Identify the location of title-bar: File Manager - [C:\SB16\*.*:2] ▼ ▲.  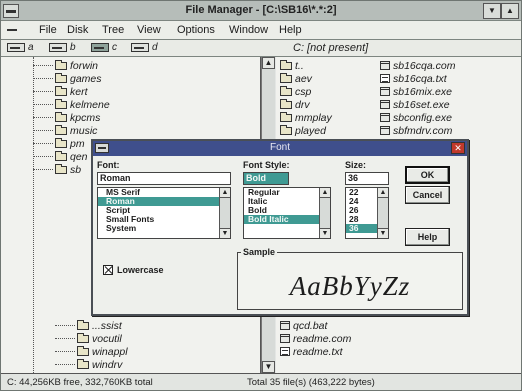
(261, 11).